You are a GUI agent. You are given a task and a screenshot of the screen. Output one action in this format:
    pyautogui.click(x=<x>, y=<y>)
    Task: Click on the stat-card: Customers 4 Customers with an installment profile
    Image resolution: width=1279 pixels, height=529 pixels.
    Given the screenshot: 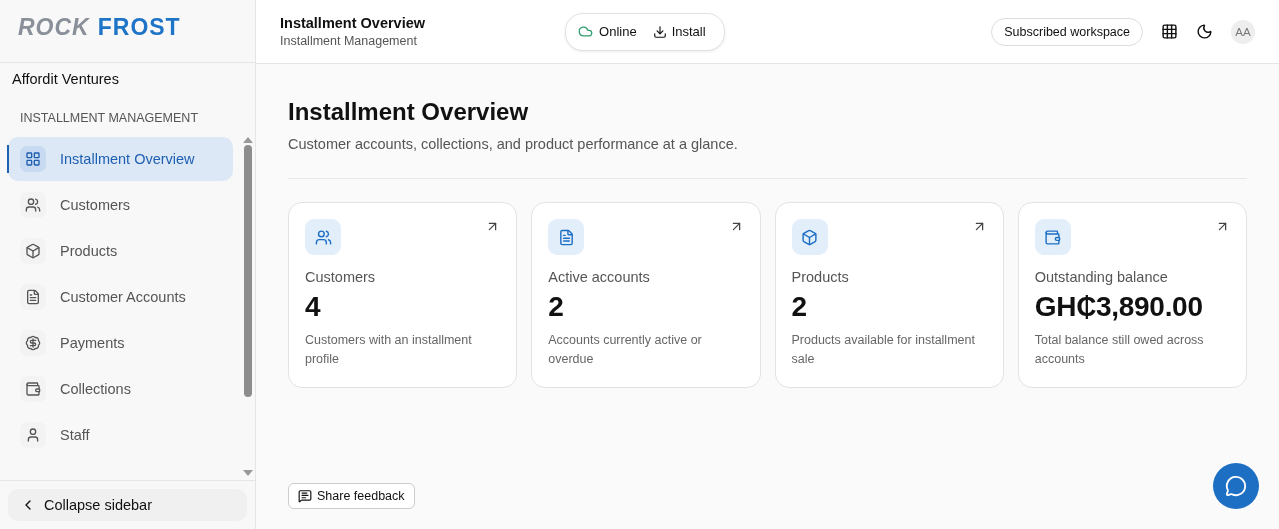 What is the action you would take?
    pyautogui.click(x=403, y=295)
    